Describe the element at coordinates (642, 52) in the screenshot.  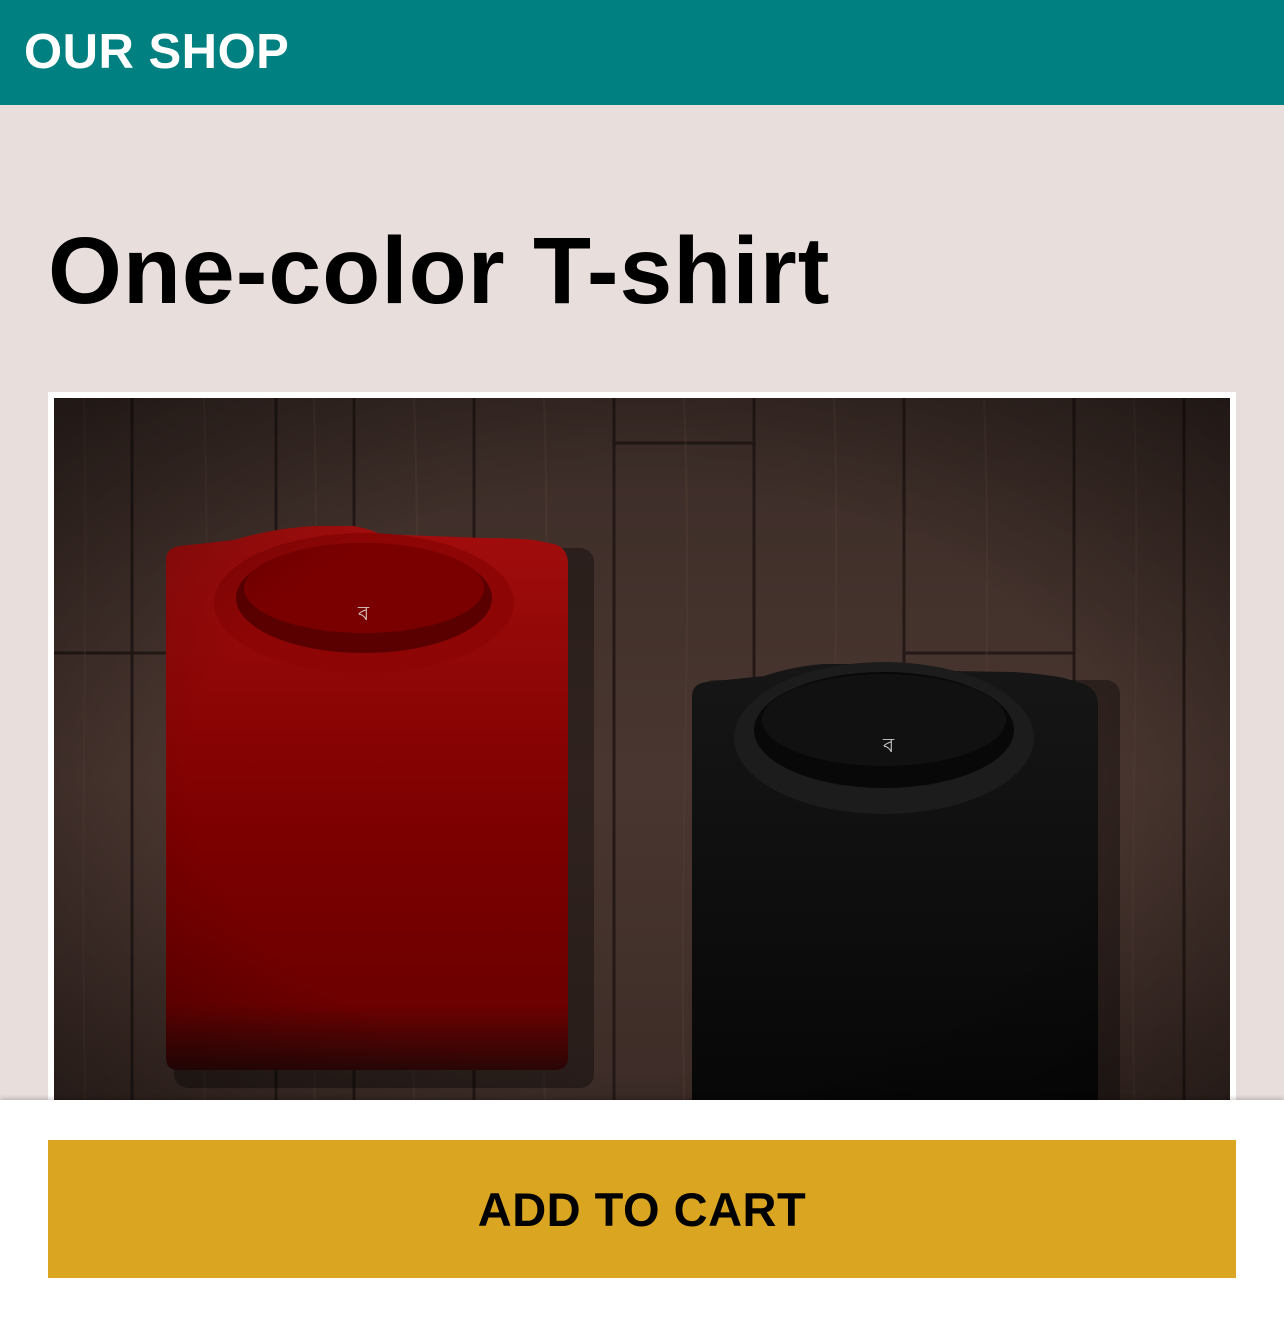
I see `top-header-bar: OUR SHOP` at that location.